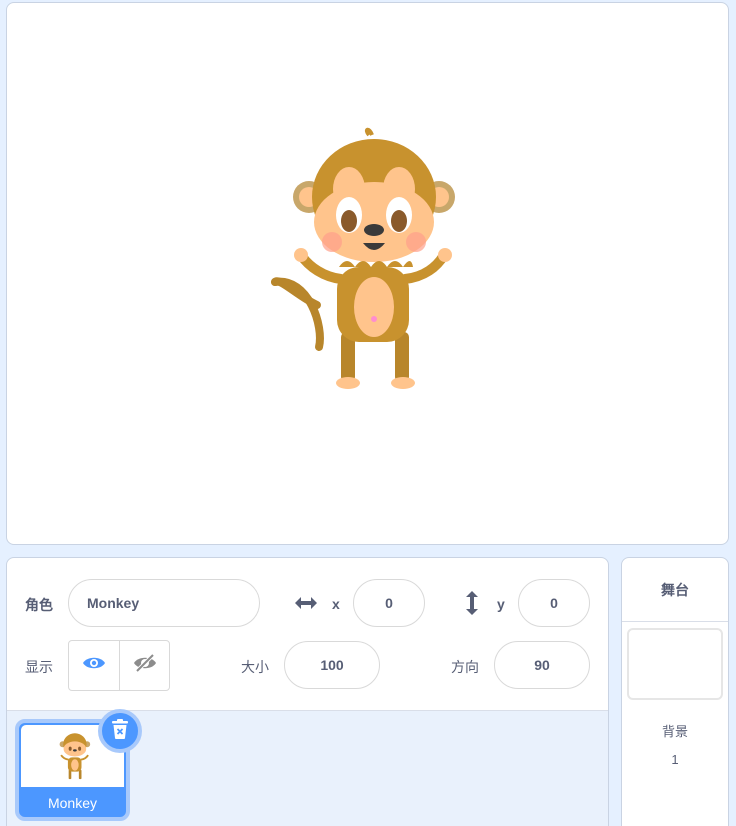  I want to click on y-label: y, so click(501, 604).